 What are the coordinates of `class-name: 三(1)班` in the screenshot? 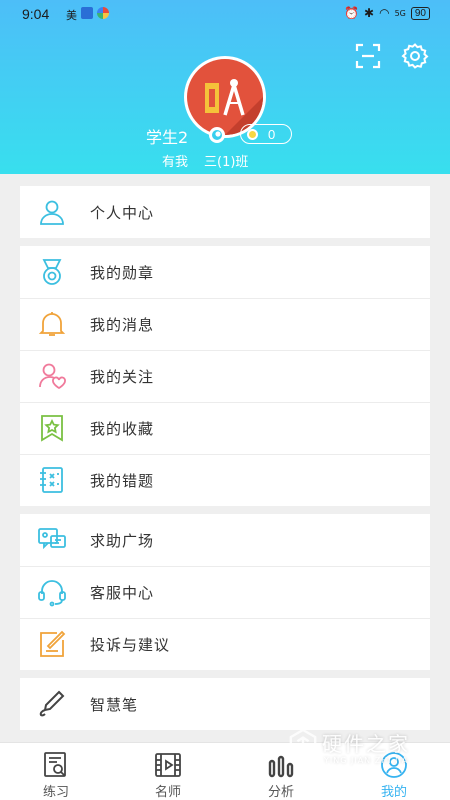 It's located at (226, 162).